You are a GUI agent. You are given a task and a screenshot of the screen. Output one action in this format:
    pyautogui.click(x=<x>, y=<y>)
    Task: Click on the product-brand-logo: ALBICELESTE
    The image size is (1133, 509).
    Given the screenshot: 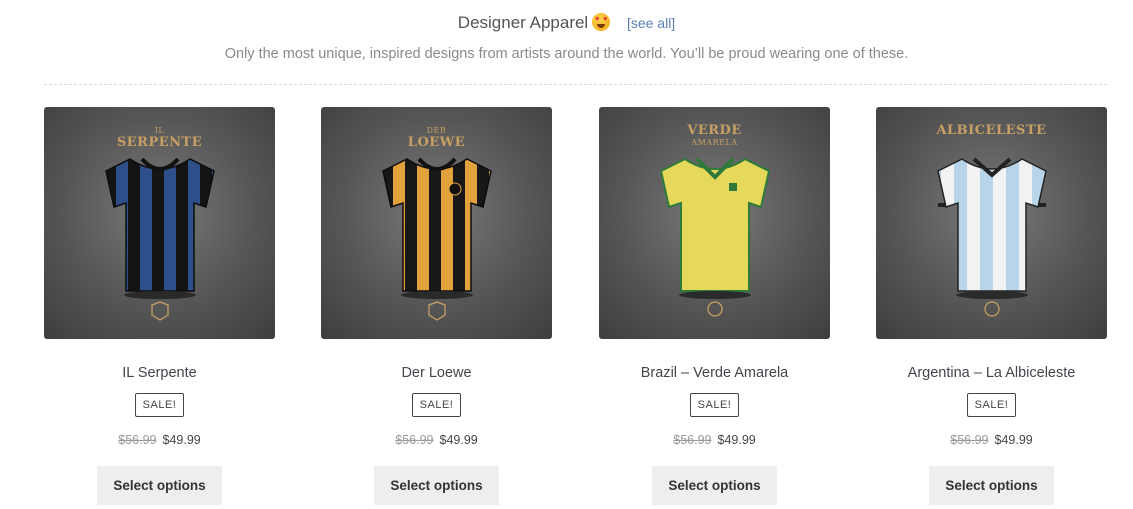 What is the action you would take?
    pyautogui.click(x=991, y=130)
    